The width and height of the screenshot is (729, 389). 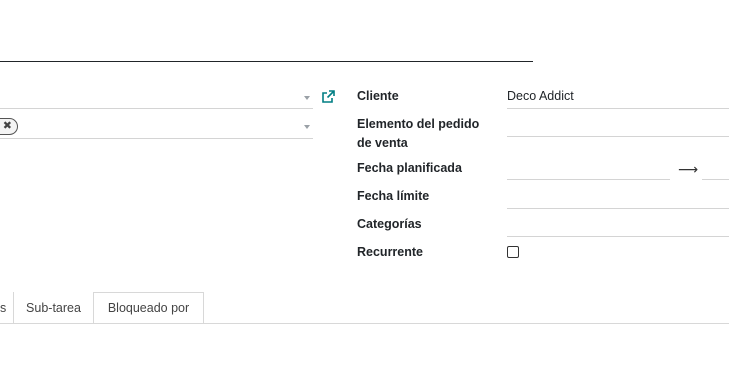 What do you see at coordinates (618, 136) in the screenshot?
I see `sale-line-field` at bounding box center [618, 136].